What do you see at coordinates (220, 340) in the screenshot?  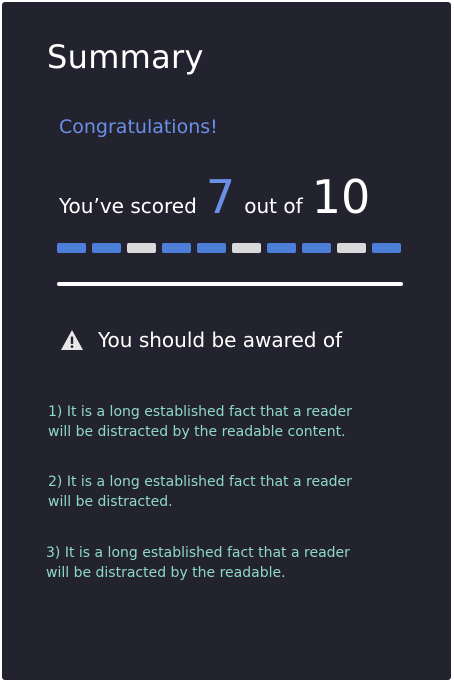 I see `warning-text: You should be awared of` at bounding box center [220, 340].